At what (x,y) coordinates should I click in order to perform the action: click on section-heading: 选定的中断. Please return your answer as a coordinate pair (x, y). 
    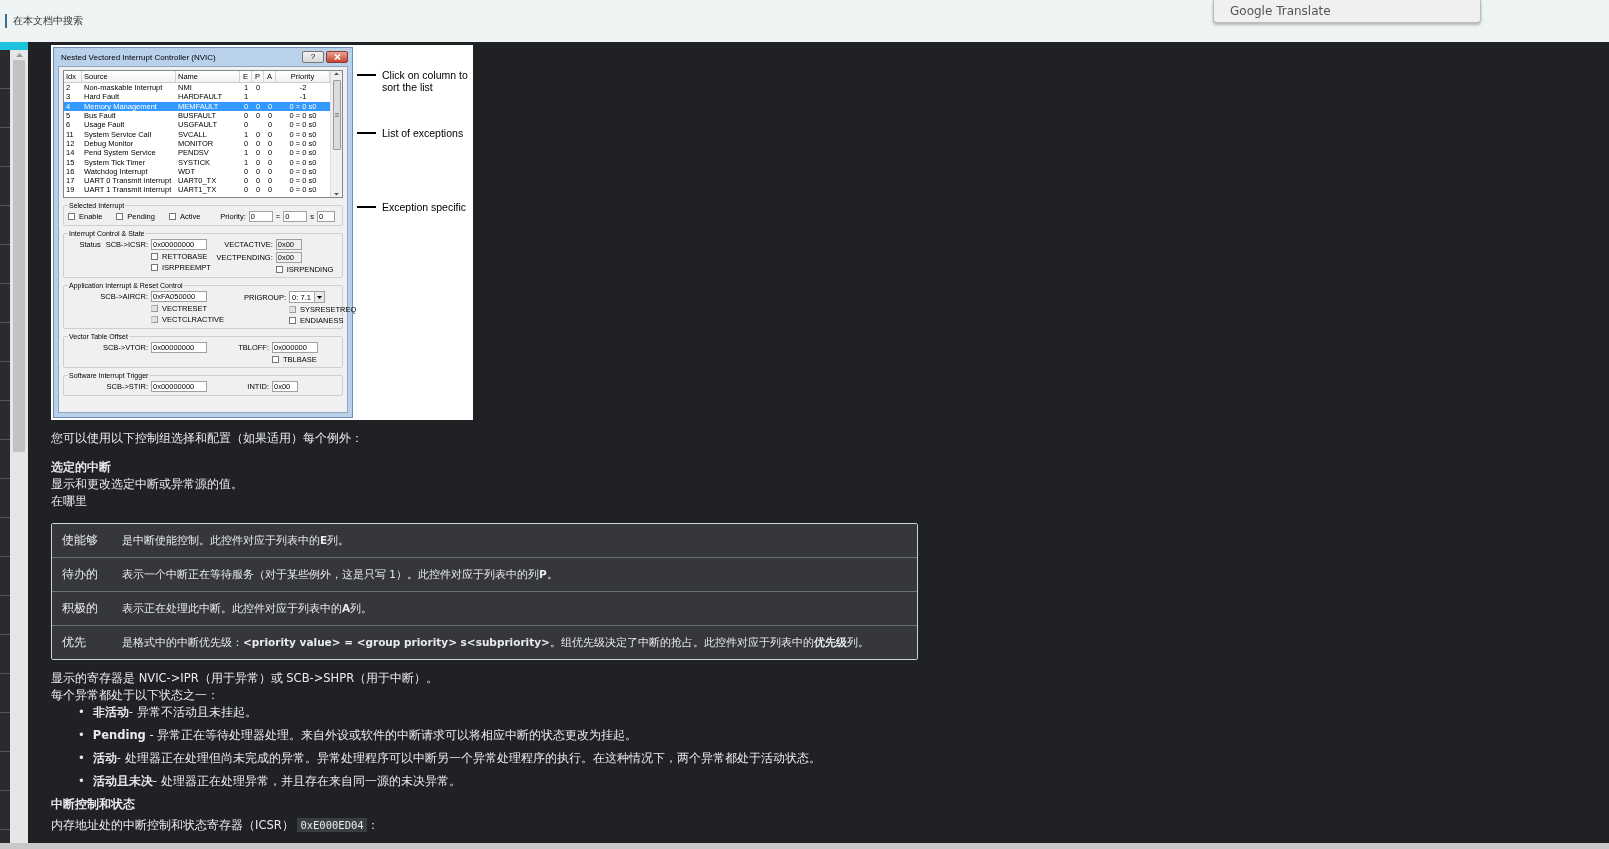
    Looking at the image, I should click on (81, 467).